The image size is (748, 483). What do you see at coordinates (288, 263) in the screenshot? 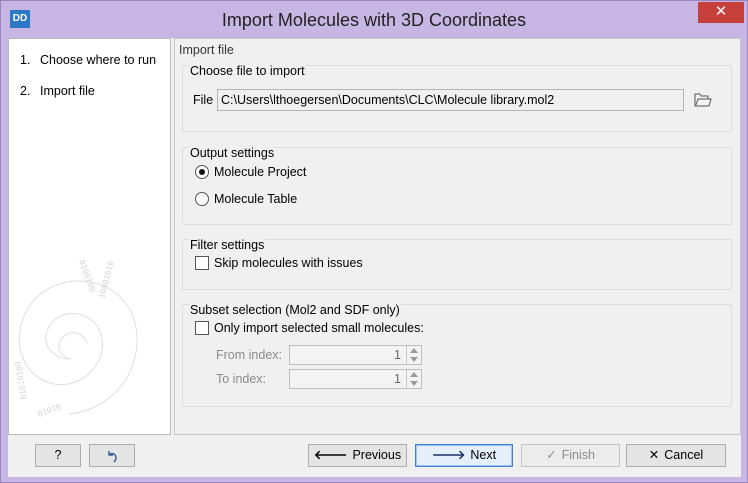
I see `skip-molecules-label: Skip molecules with issues` at bounding box center [288, 263].